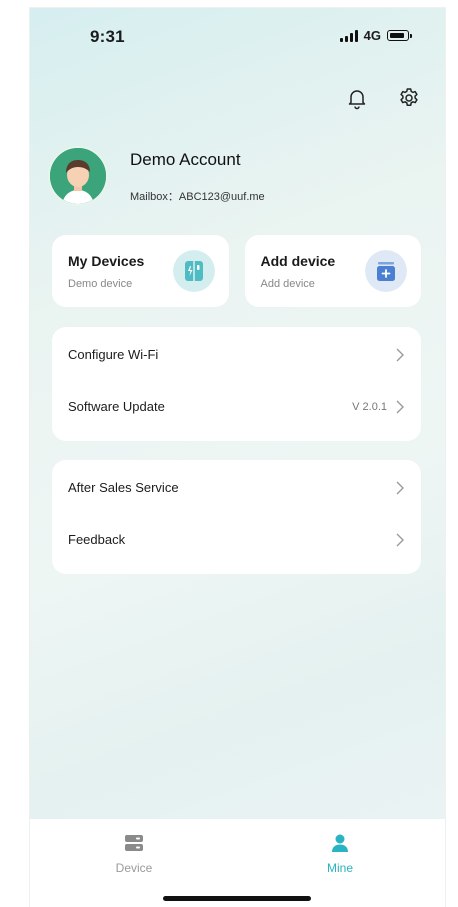 The image size is (458, 907). What do you see at coordinates (287, 284) in the screenshot?
I see `card-subtitle: Add device` at bounding box center [287, 284].